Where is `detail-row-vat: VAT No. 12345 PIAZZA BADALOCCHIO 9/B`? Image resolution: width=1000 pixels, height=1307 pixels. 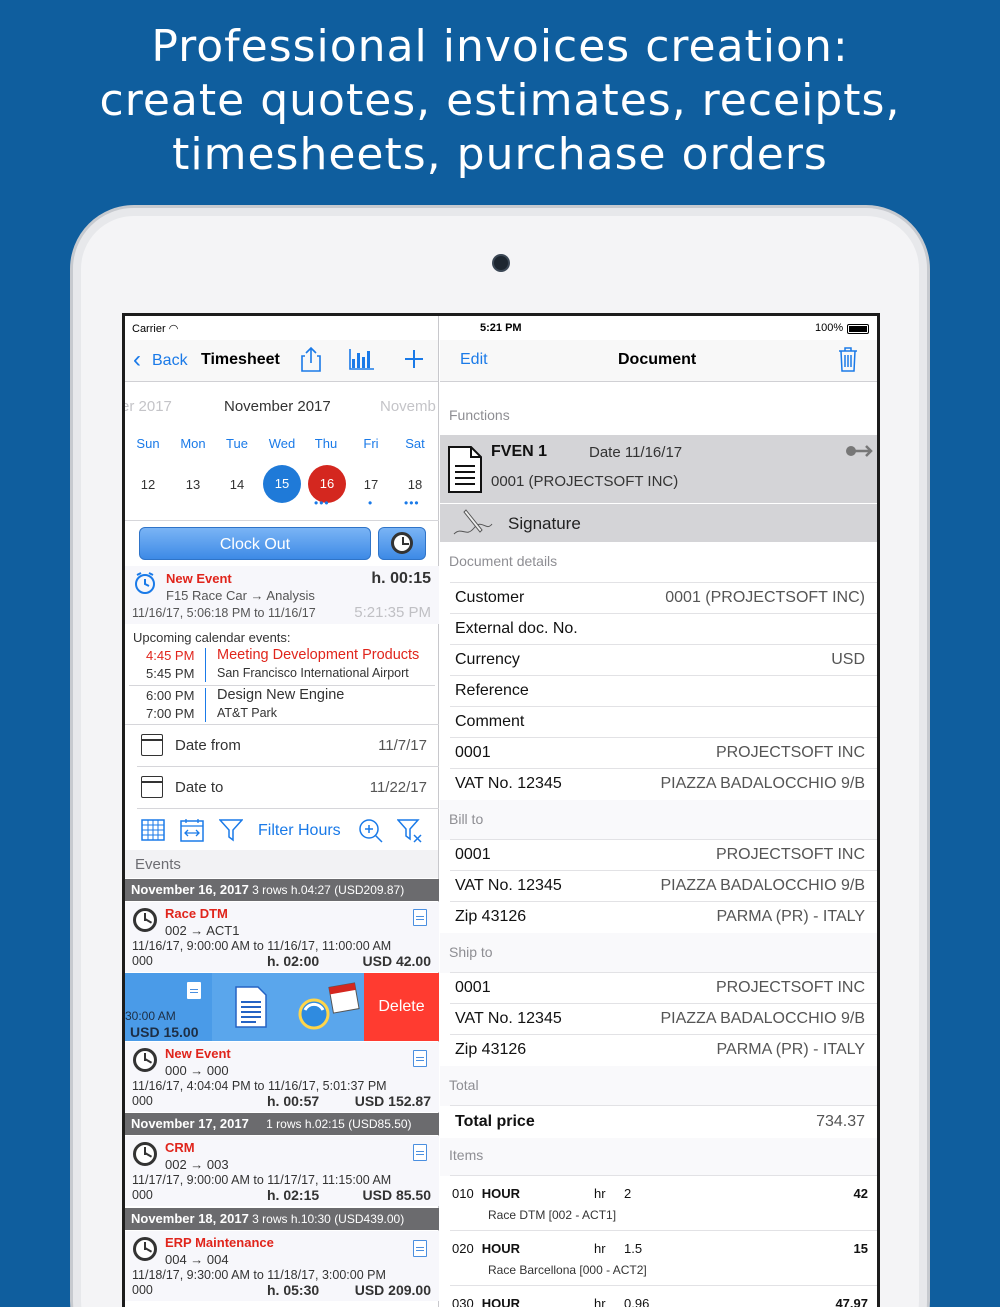
detail-row-vat: VAT No. 12345 PIAZZA BADALOCCHIO 9/B is located at coordinates (658, 783).